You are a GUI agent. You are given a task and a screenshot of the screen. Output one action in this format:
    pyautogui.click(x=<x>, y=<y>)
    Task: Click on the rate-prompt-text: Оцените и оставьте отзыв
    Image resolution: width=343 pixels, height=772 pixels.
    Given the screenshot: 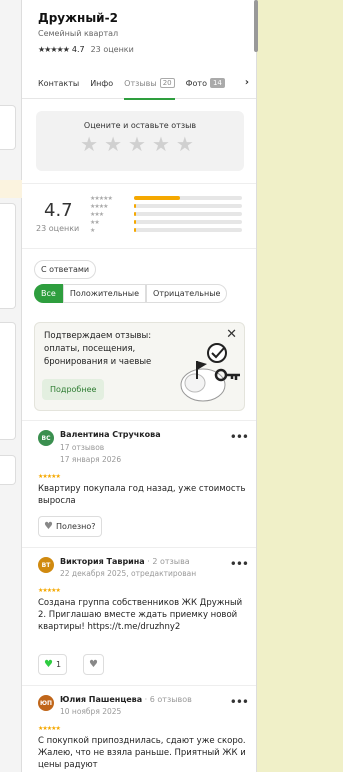 What is the action you would take?
    pyautogui.click(x=140, y=125)
    